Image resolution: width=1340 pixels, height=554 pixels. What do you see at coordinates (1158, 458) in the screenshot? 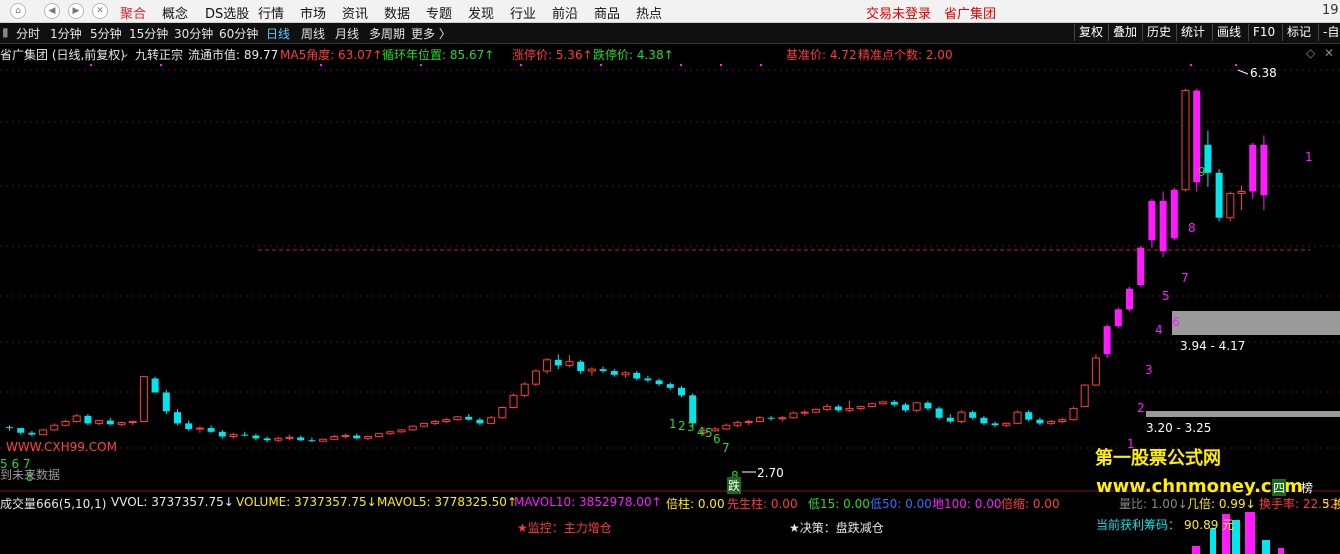
I see `brand-watermark: 第一股票公式网` at bounding box center [1158, 458].